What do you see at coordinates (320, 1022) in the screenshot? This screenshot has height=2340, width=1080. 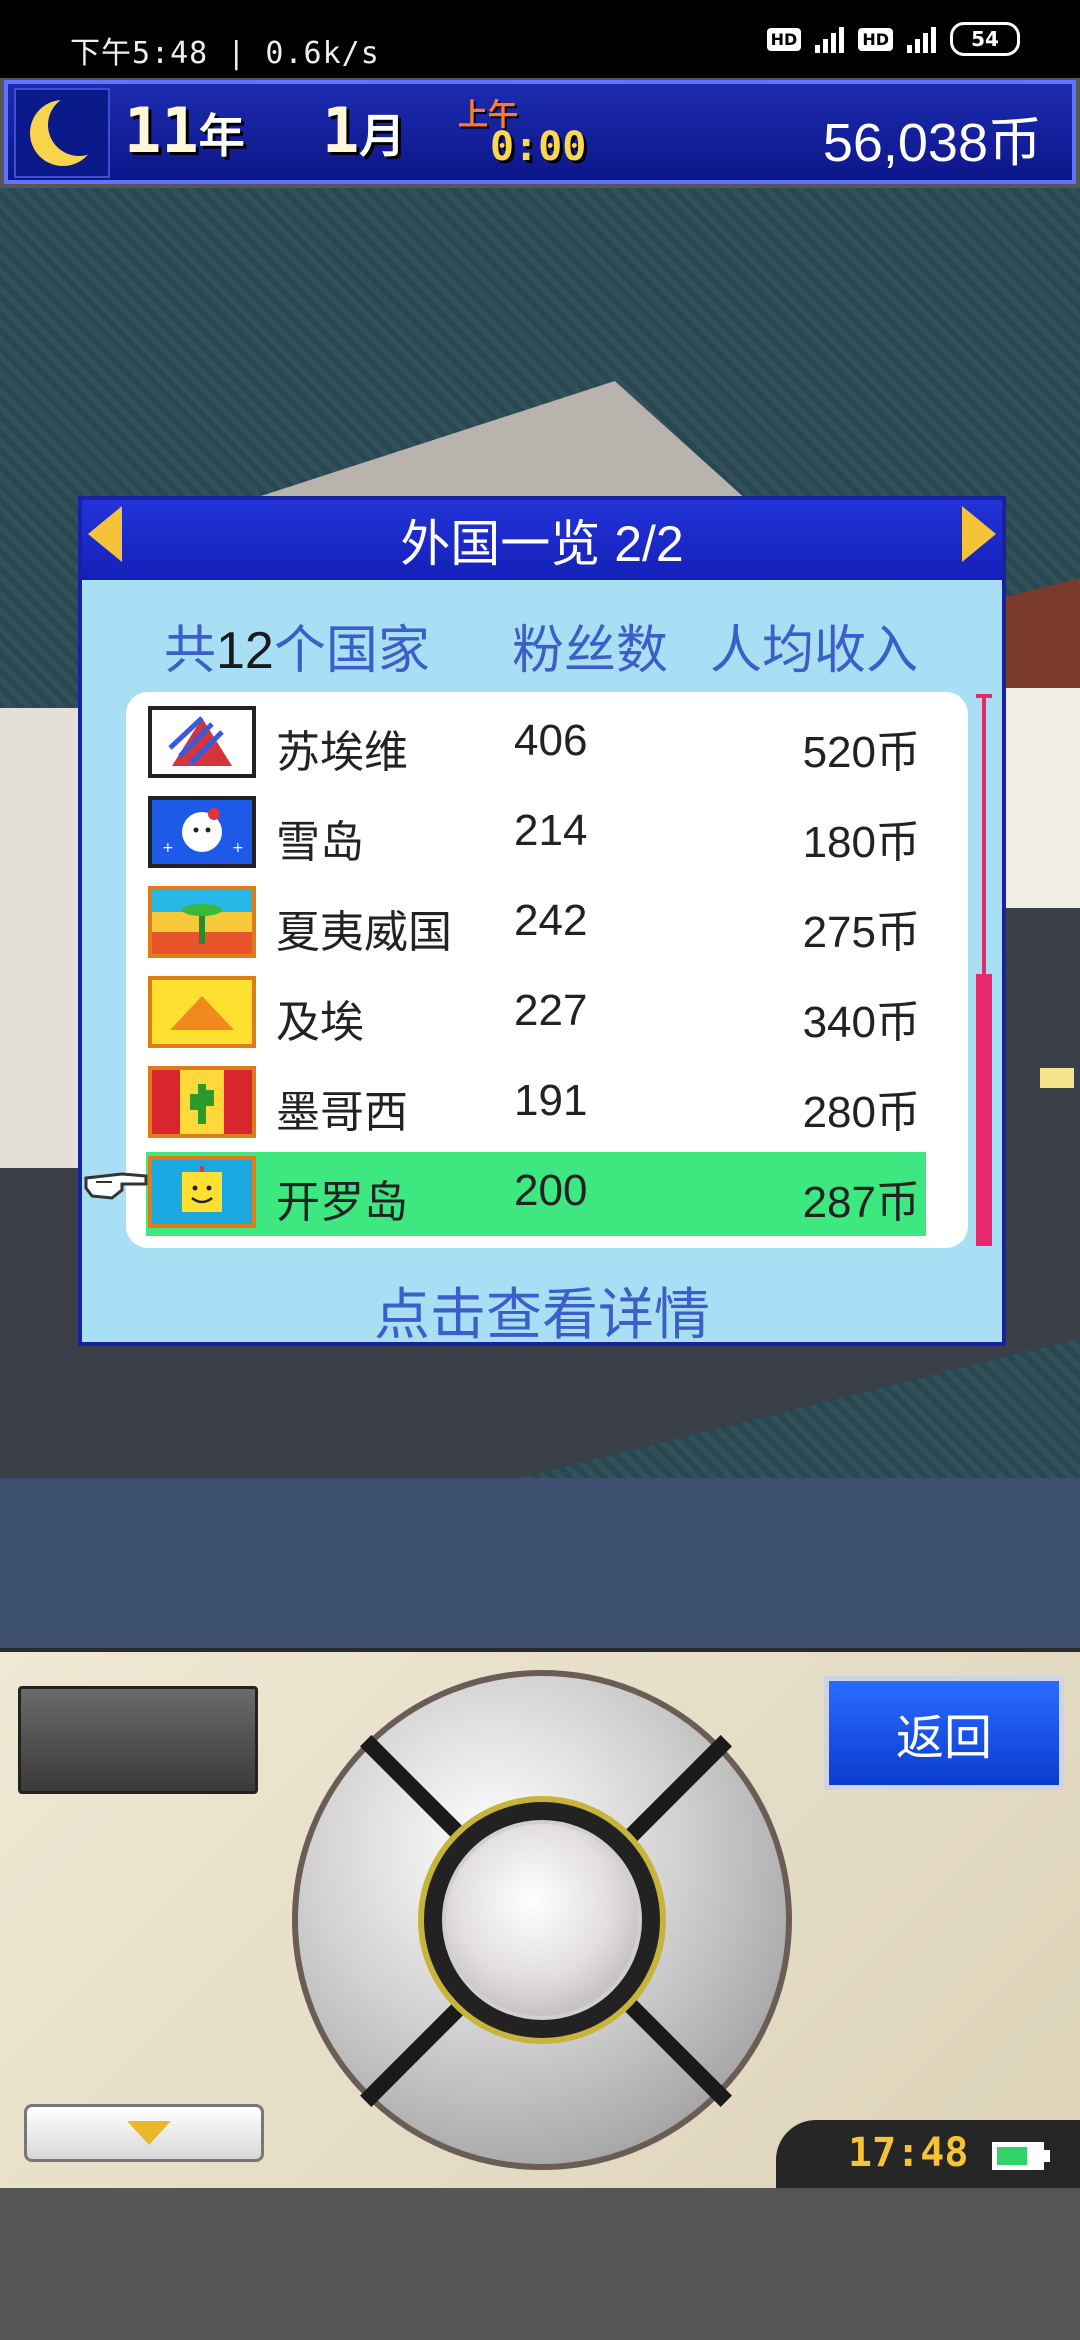 I see `country-name: 及埃` at bounding box center [320, 1022].